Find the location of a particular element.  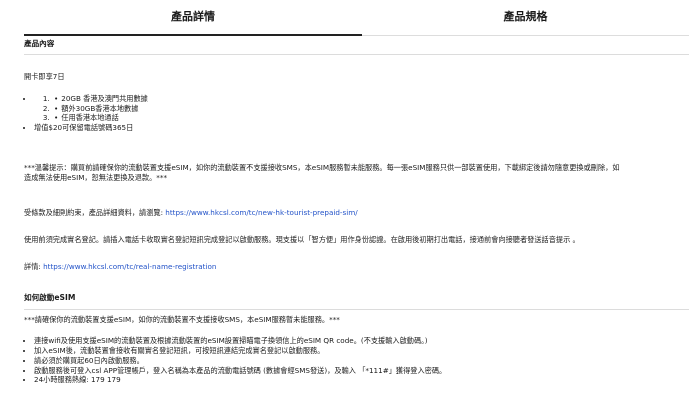

tab-bar: 產品詳情 產品規格 is located at coordinates (344, 18).